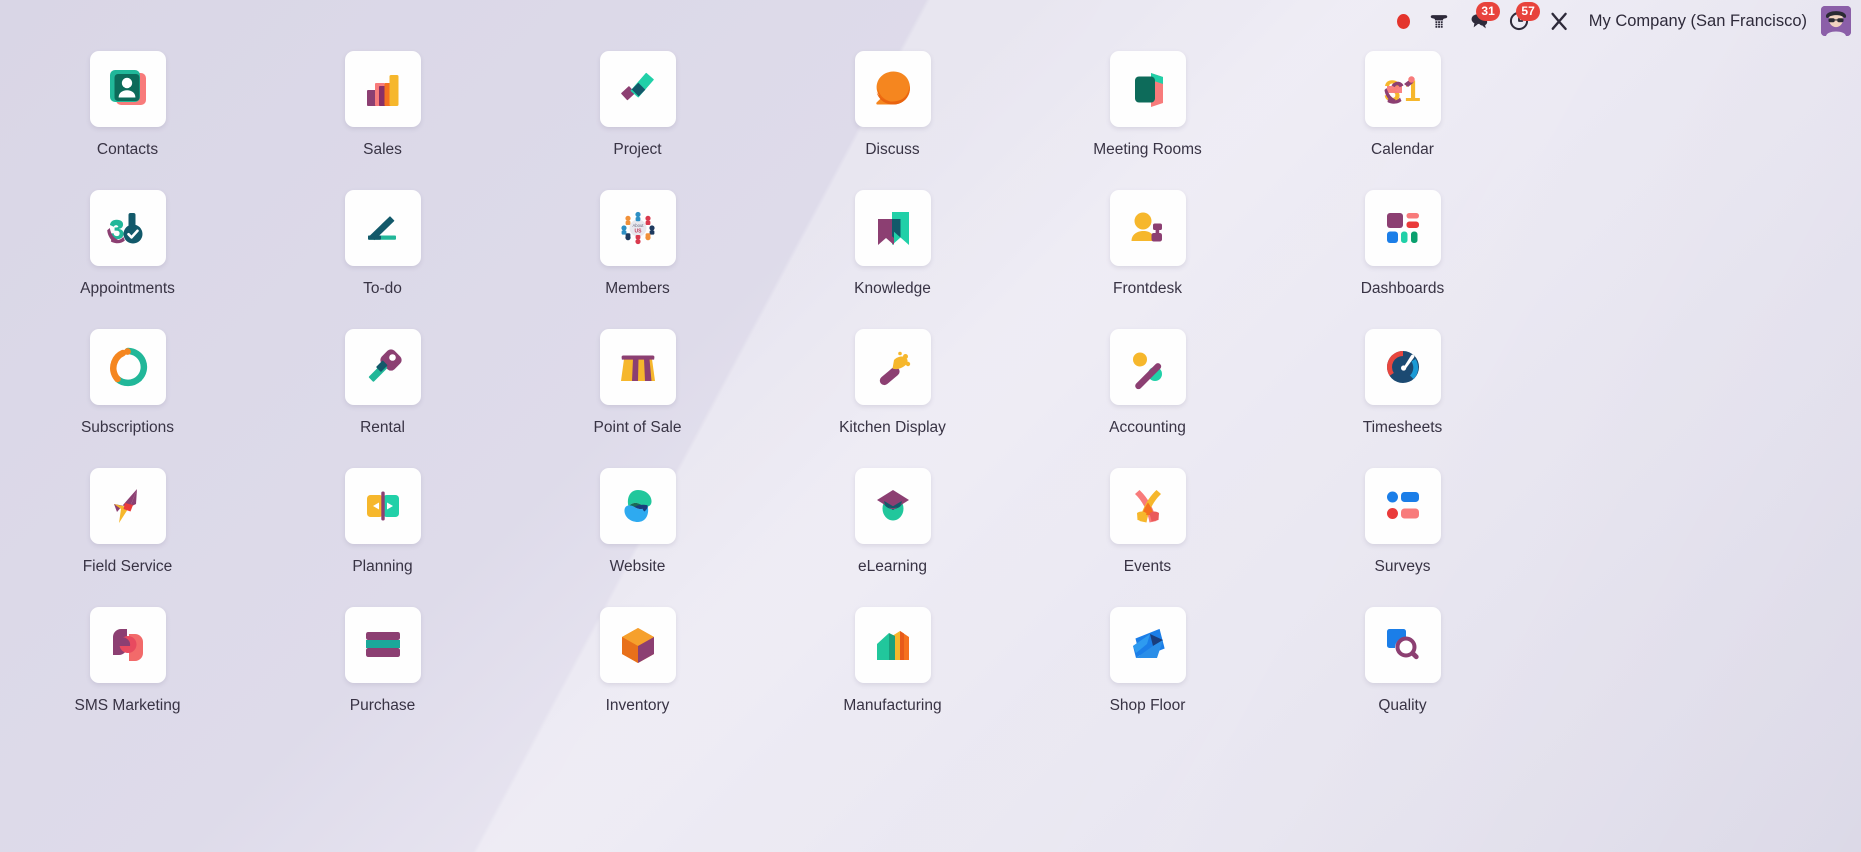 The width and height of the screenshot is (1861, 852). Describe the element at coordinates (1402, 705) in the screenshot. I see `app-label: Quality` at that location.